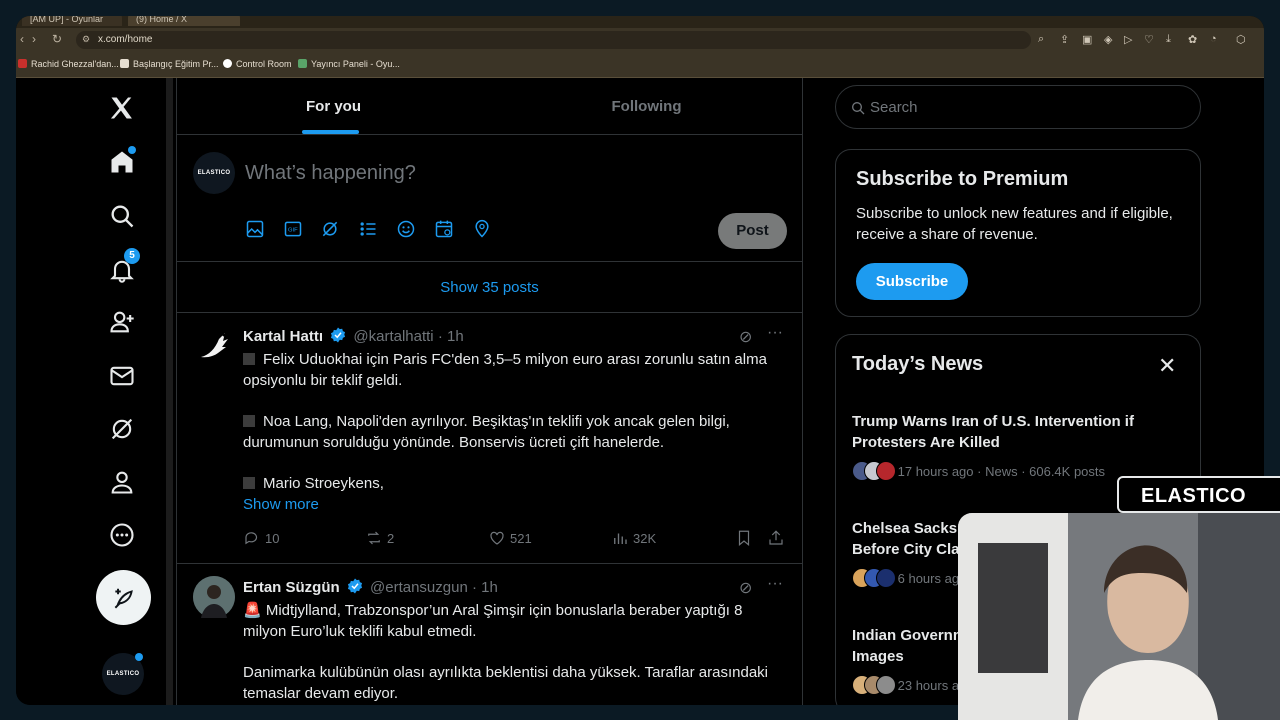 Image resolution: width=1280 pixels, height=720 pixels. Describe the element at coordinates (918, 364) in the screenshot. I see `news-title: Today’s News` at that location.